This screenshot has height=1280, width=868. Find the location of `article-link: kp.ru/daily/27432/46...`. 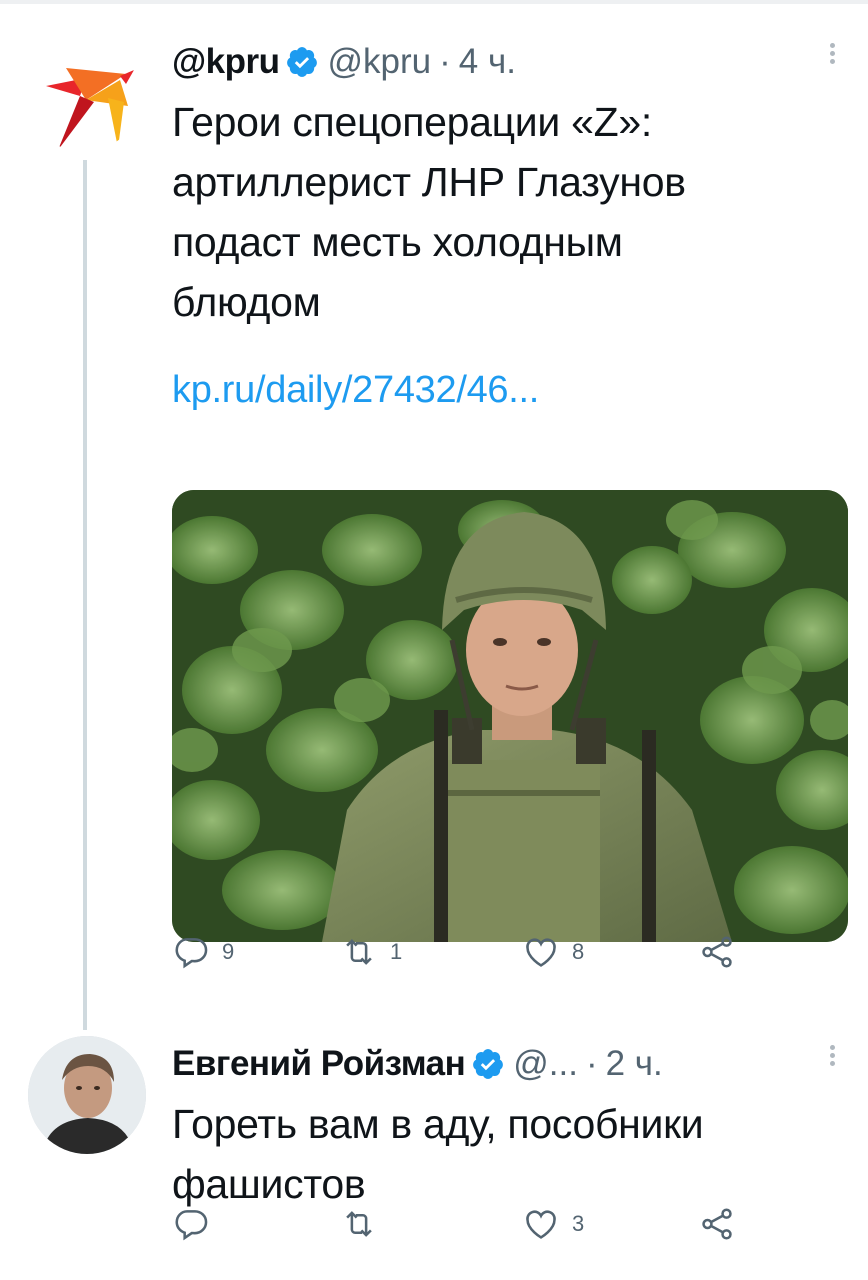

article-link: kp.ru/daily/27432/46... is located at coordinates (505, 390).